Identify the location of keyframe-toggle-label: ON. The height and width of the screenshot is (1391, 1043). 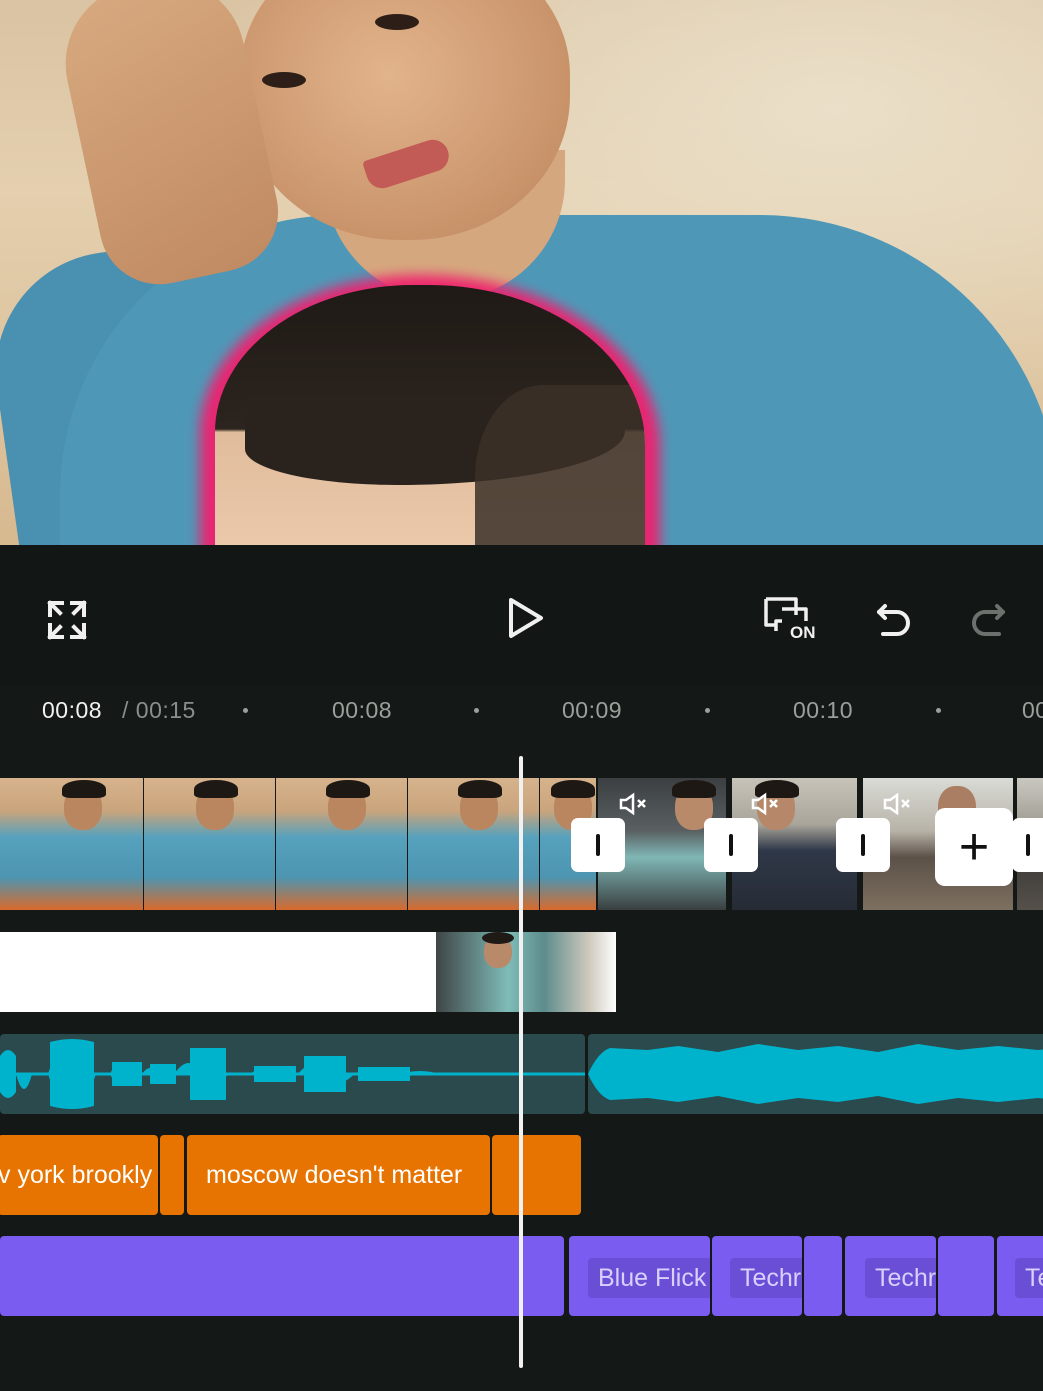
(803, 632).